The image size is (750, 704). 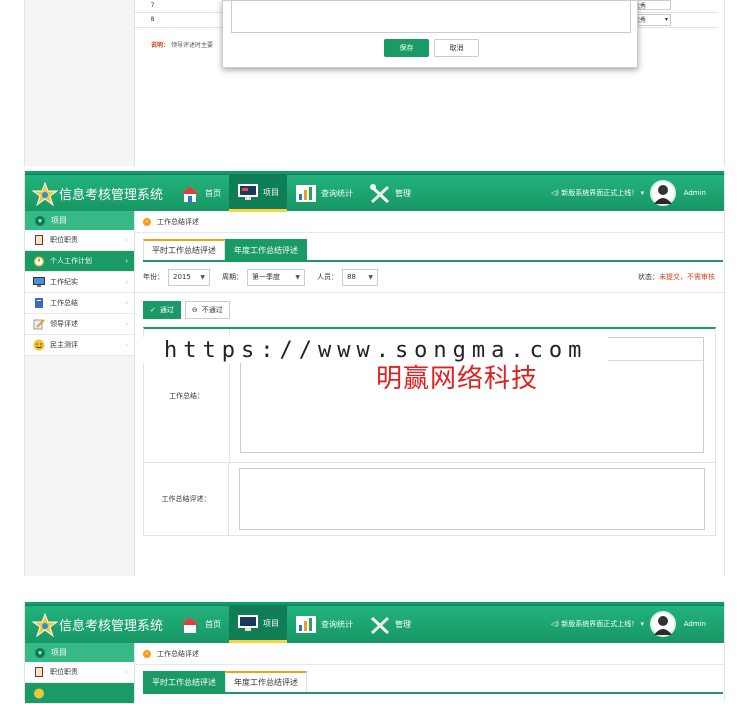 What do you see at coordinates (79, 693) in the screenshot?
I see `sidebar-item-plan` at bounding box center [79, 693].